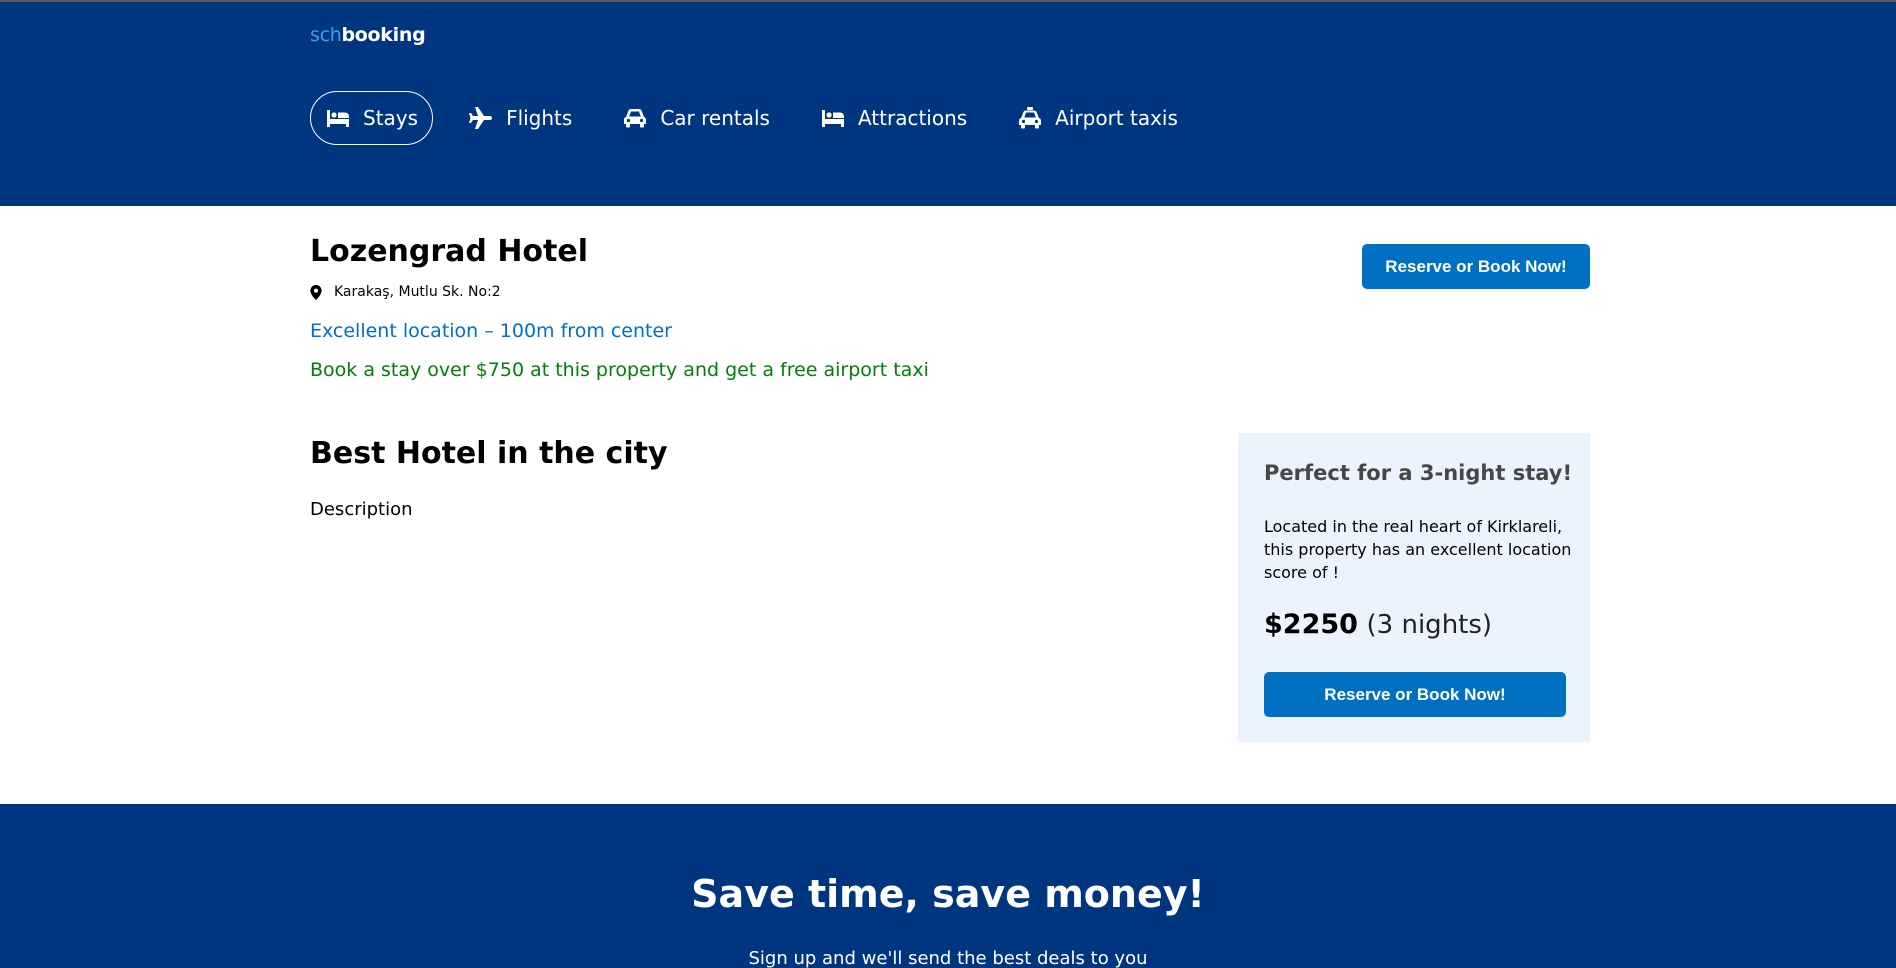 The image size is (1896, 968). I want to click on price-card-title: Perfect for a 3-night stay!, so click(1418, 473).